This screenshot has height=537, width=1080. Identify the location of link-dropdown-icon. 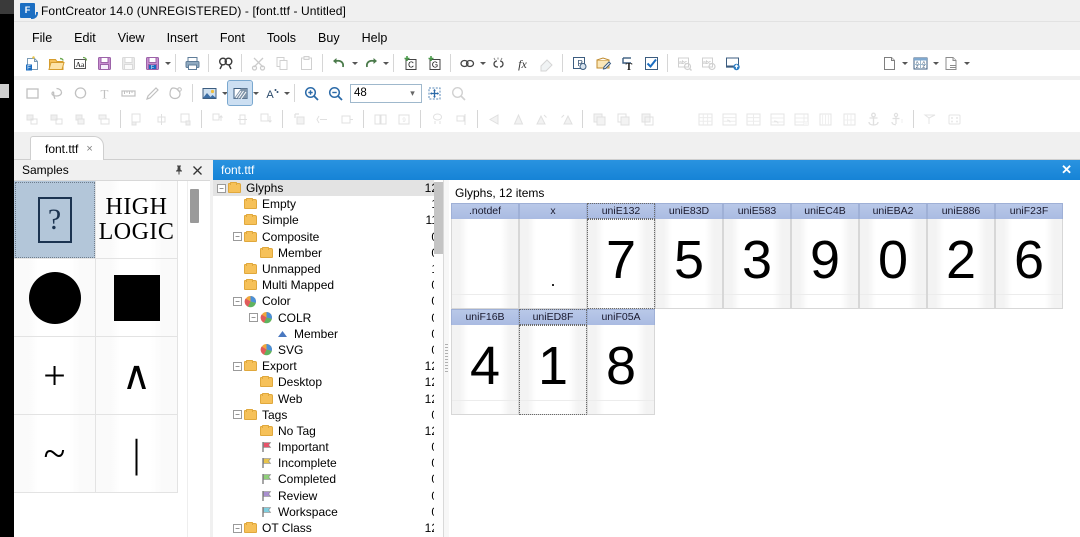
(482, 63).